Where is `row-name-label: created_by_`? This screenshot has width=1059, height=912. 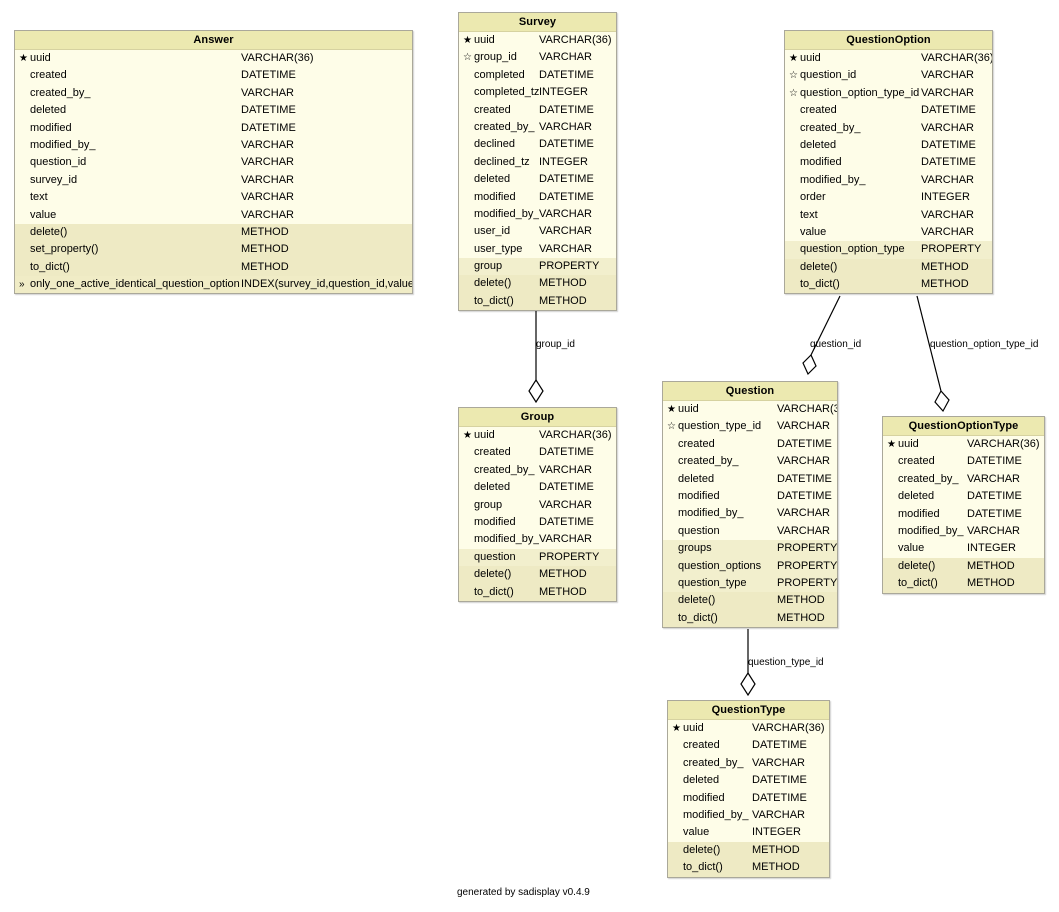
row-name-label: created_by_ is located at coordinates (504, 126).